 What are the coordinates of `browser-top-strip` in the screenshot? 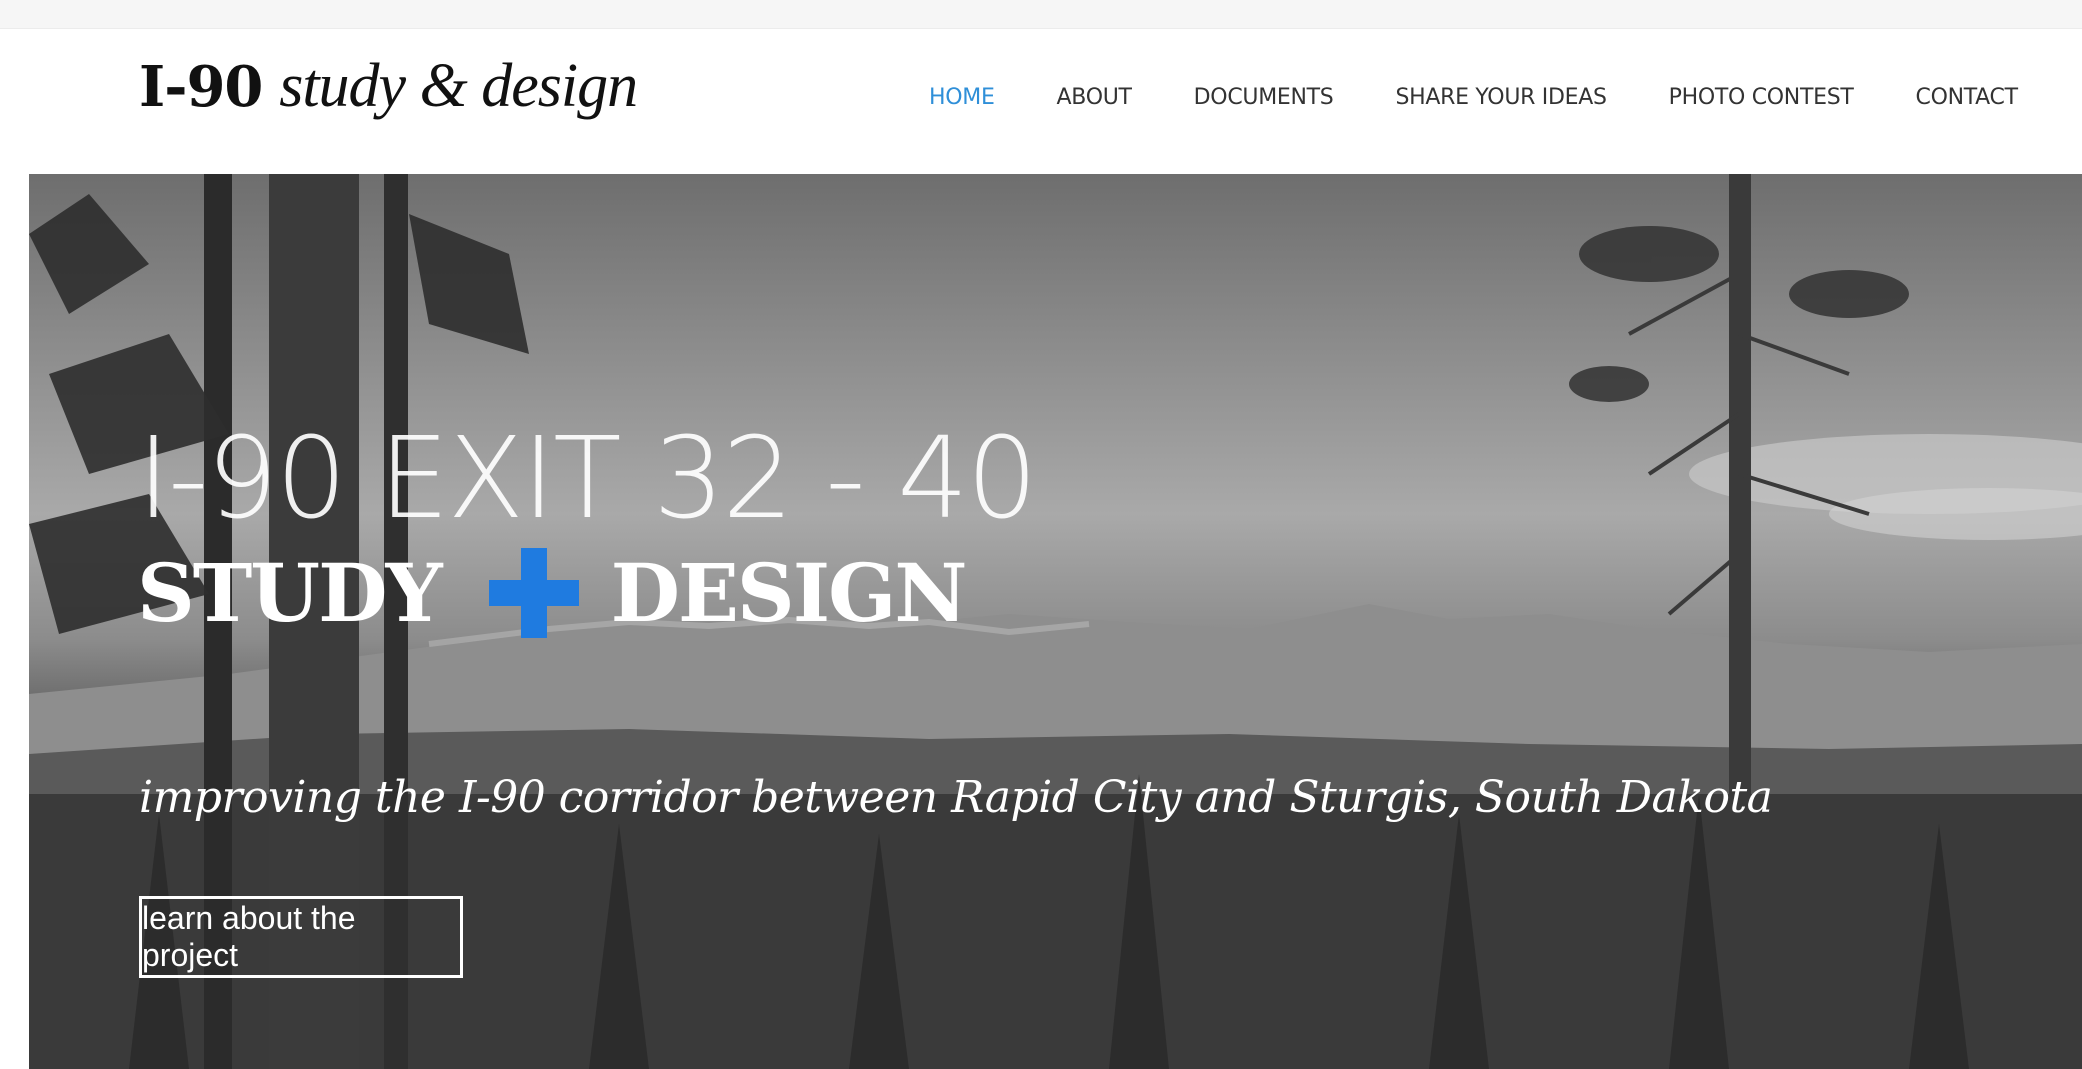 It's located at (1041, 14).